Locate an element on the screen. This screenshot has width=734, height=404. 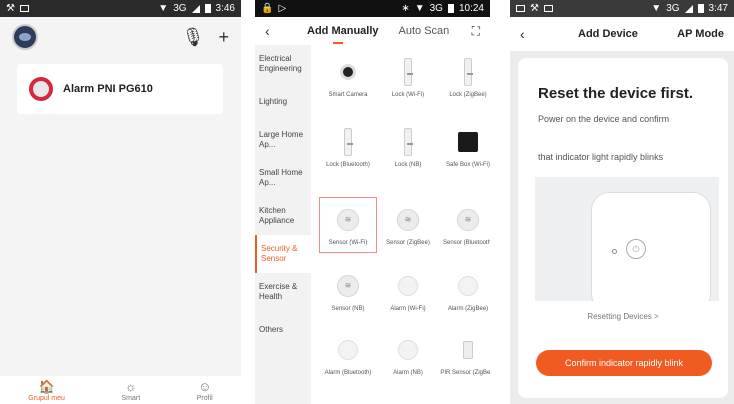
device-item-sensor-bluetooth: ≋ Sensor (Bluetooth) is located at coordinates (464, 226).